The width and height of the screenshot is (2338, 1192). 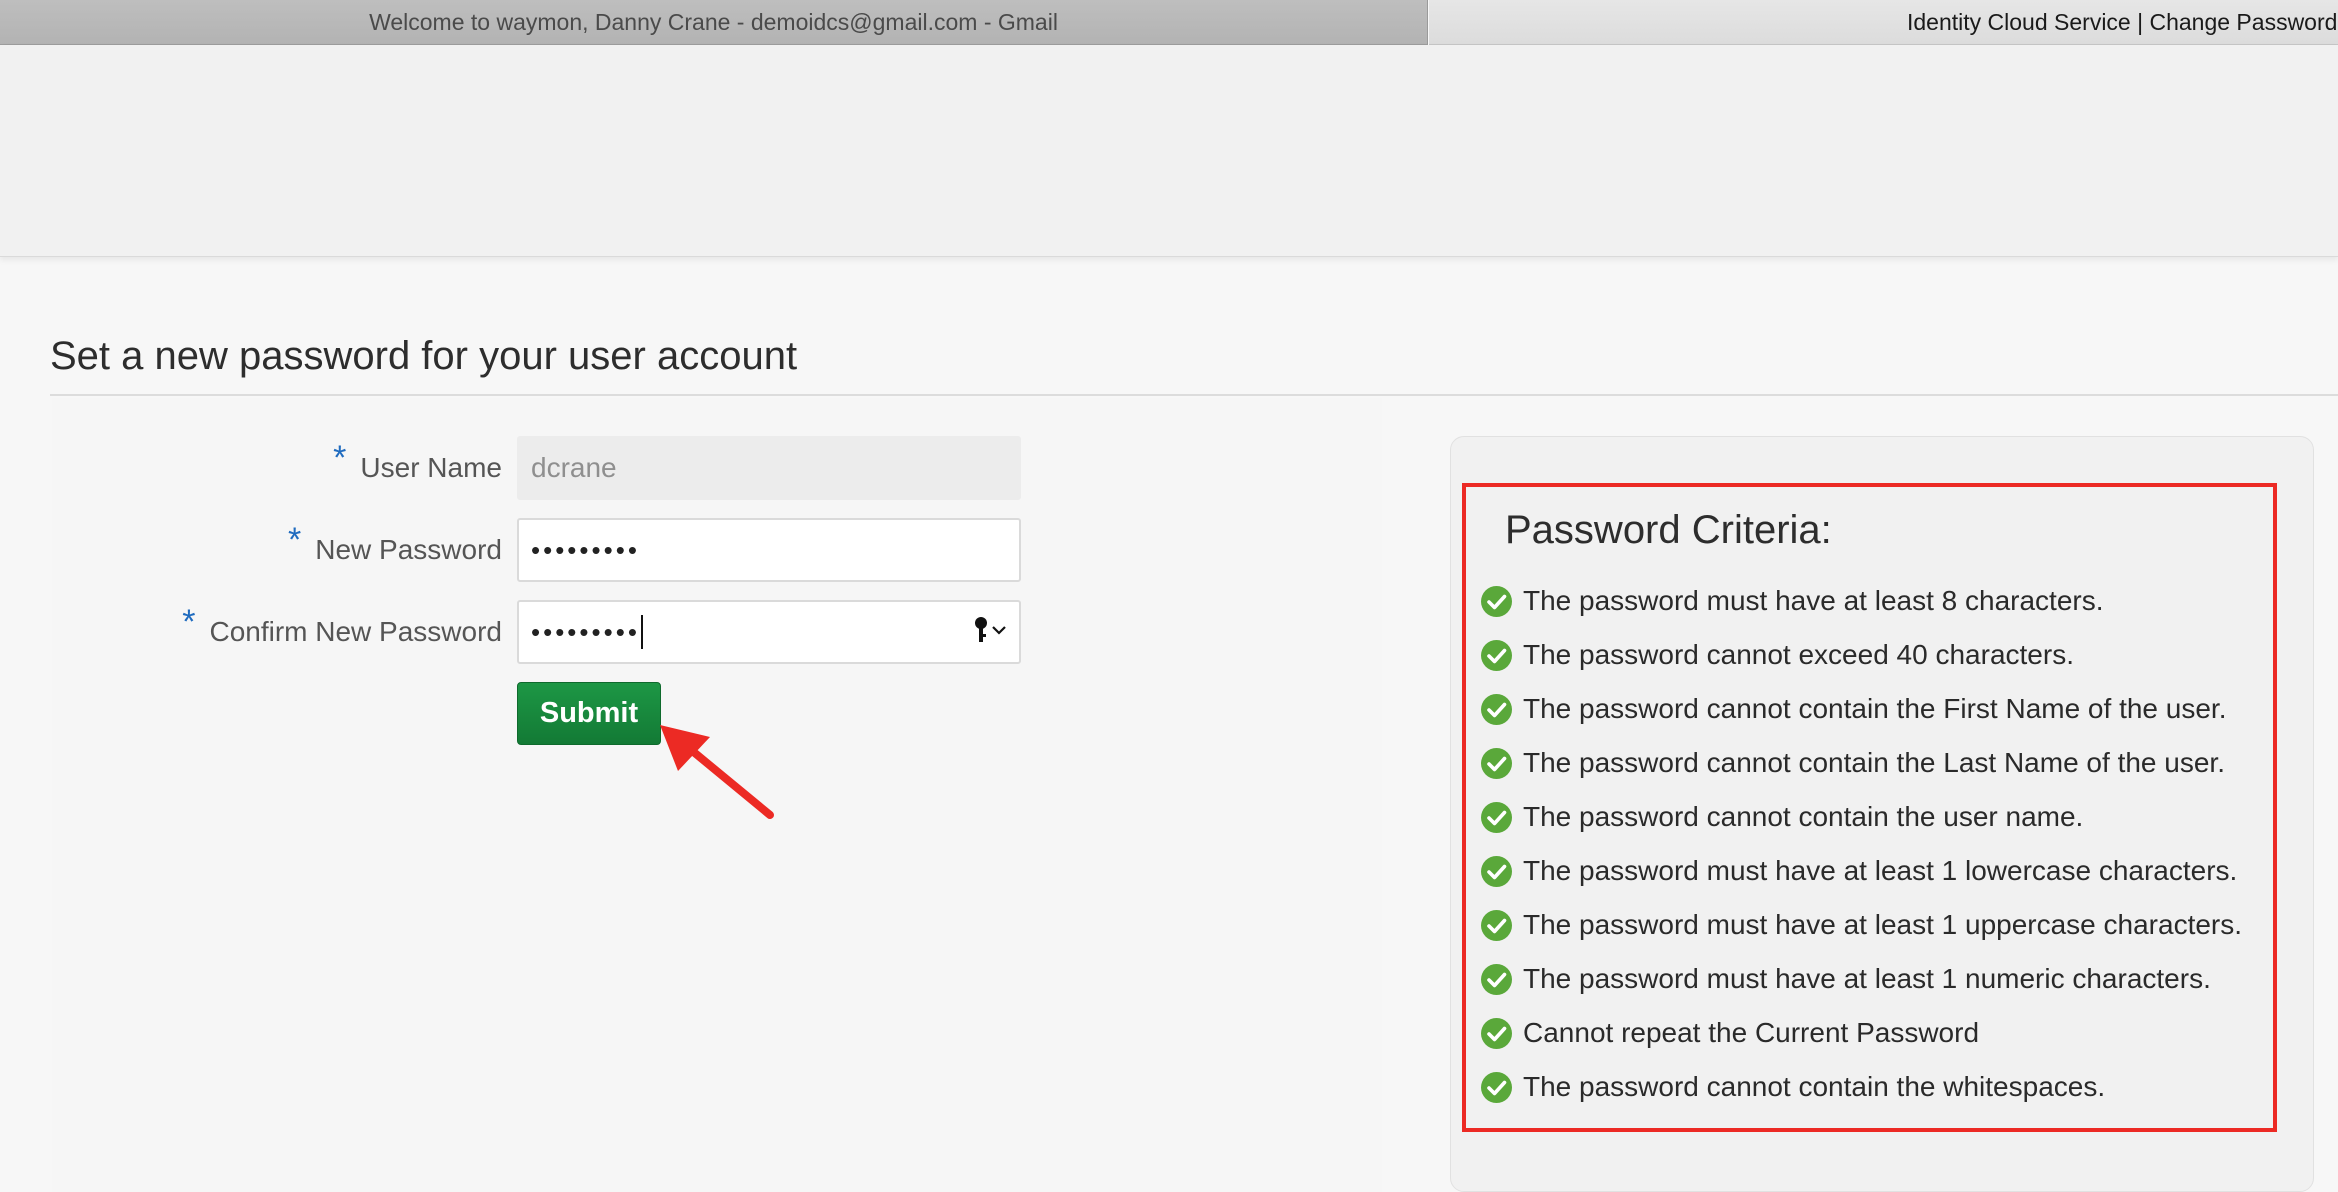 What do you see at coordinates (769, 550) in the screenshot?
I see `new-password-field: •••••••••` at bounding box center [769, 550].